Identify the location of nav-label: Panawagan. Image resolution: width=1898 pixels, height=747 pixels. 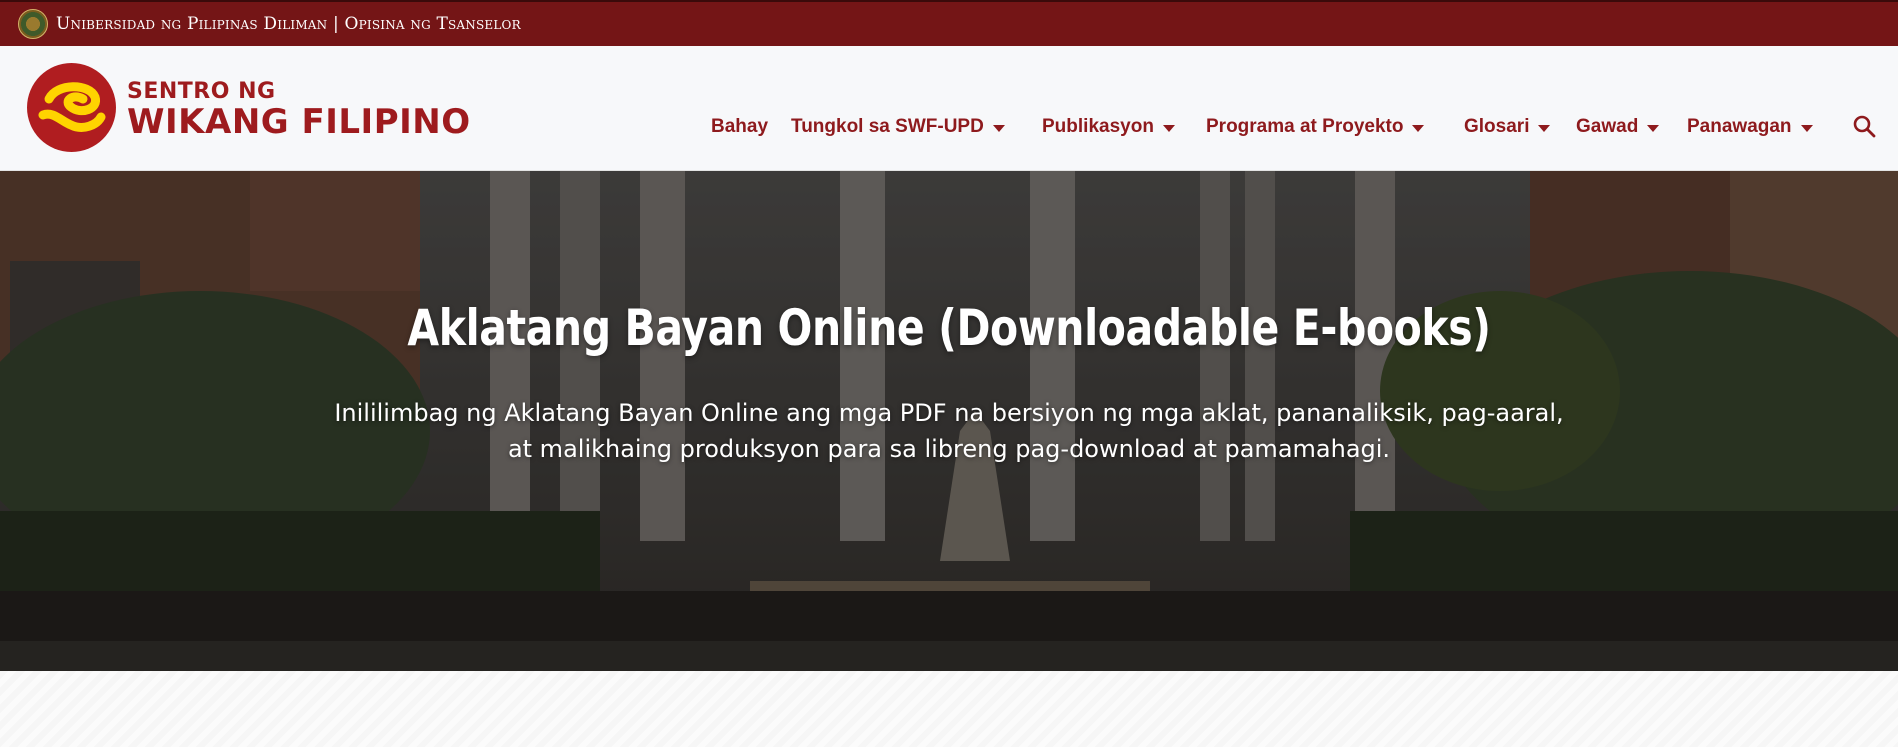
(1739, 126).